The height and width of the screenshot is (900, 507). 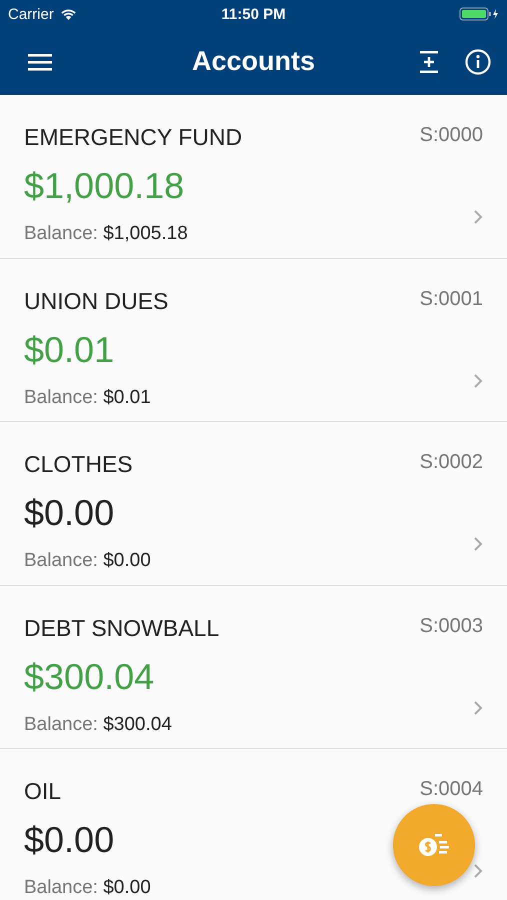 I want to click on menu-icon, so click(x=40, y=61).